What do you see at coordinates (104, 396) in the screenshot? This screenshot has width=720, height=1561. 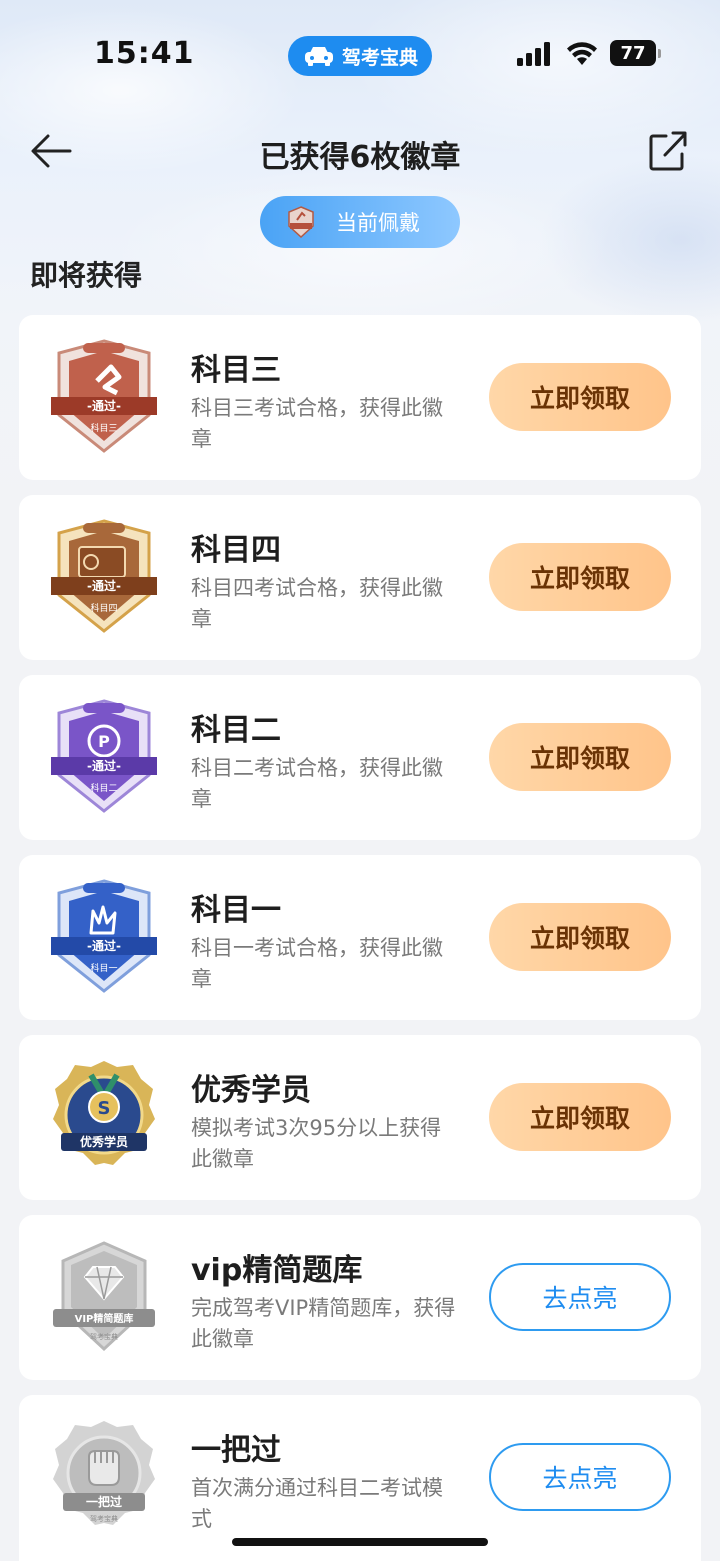 I see `subject-three-badge-icon: -通过- 科目三` at bounding box center [104, 396].